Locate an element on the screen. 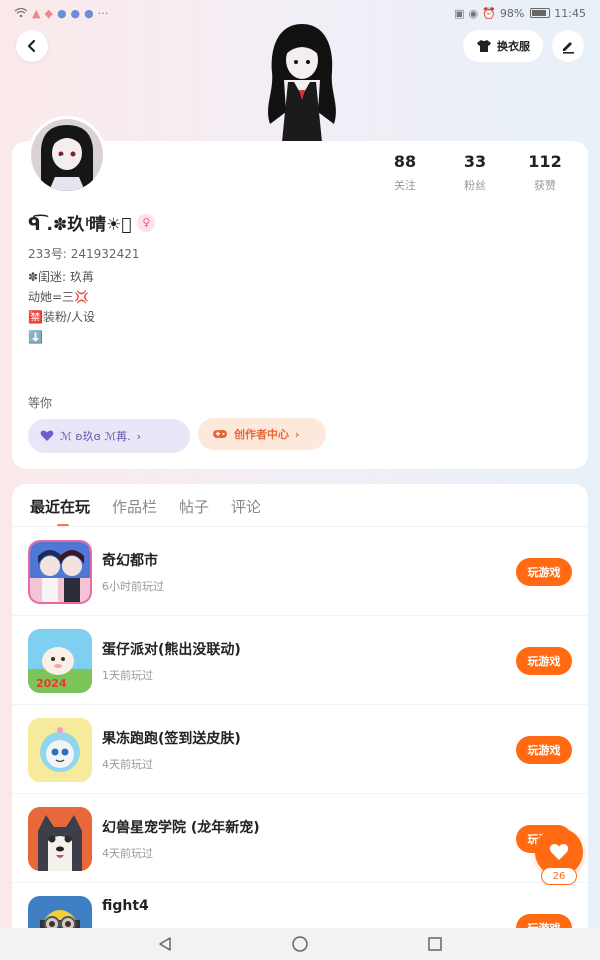 The image size is (600, 960). avatar is located at coordinates (67, 155).